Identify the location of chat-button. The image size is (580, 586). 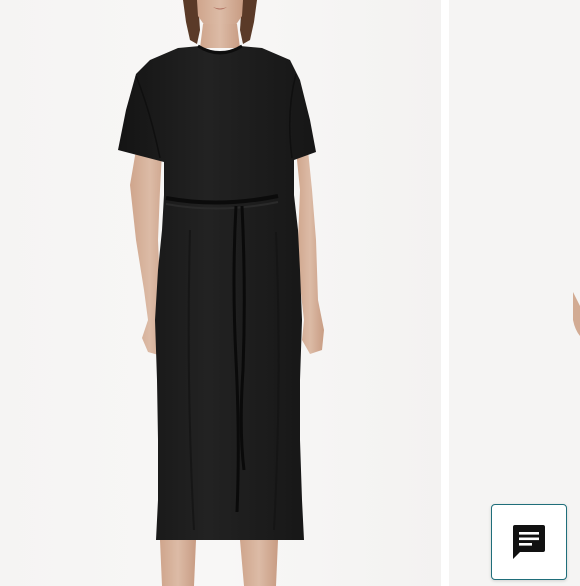
(529, 542).